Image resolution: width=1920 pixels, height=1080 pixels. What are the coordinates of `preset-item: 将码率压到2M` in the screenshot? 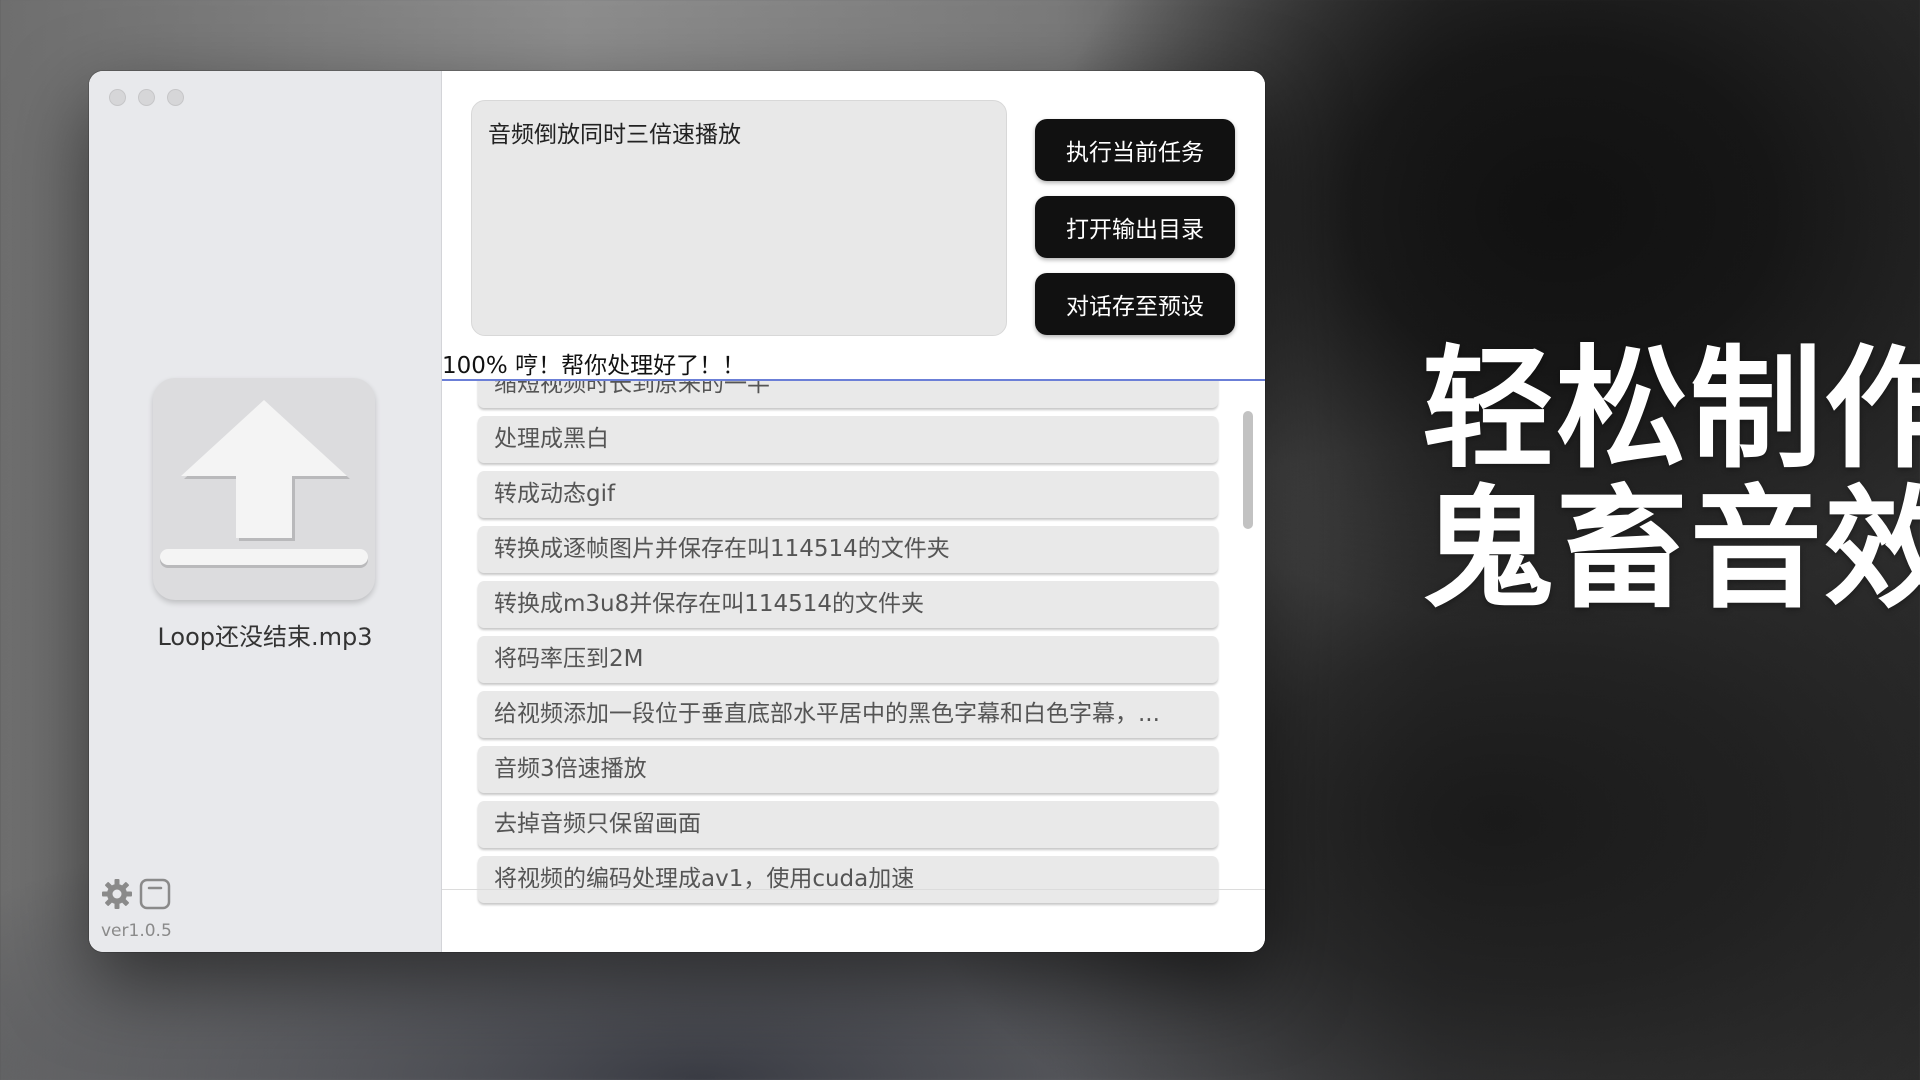 It's located at (848, 659).